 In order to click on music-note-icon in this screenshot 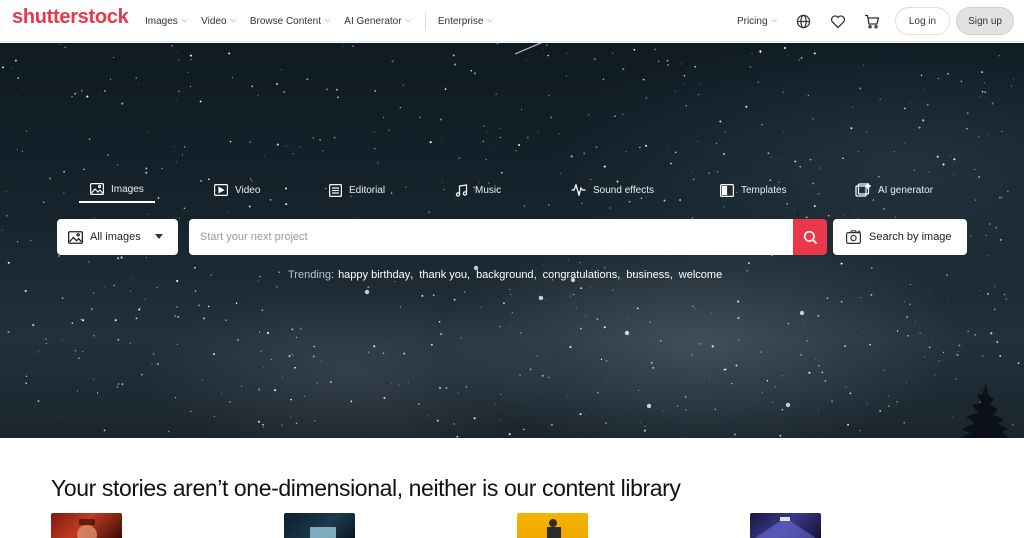, I will do `click(461, 190)`.